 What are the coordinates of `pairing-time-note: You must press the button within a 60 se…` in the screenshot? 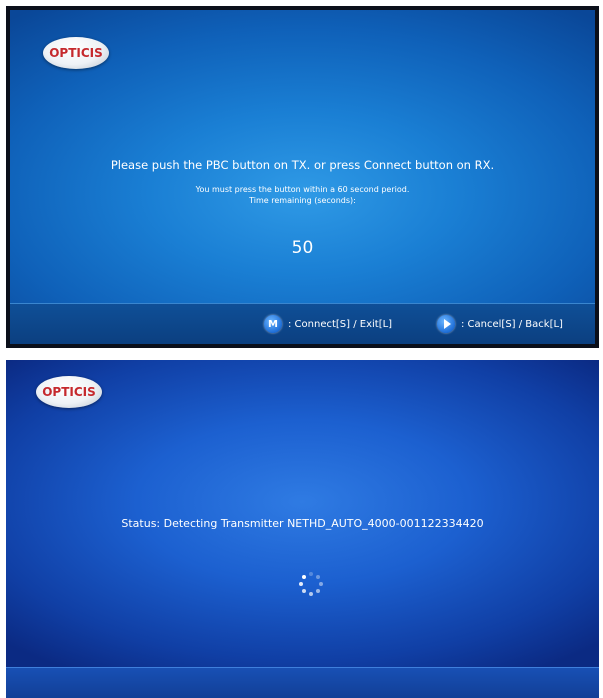 It's located at (302, 189).